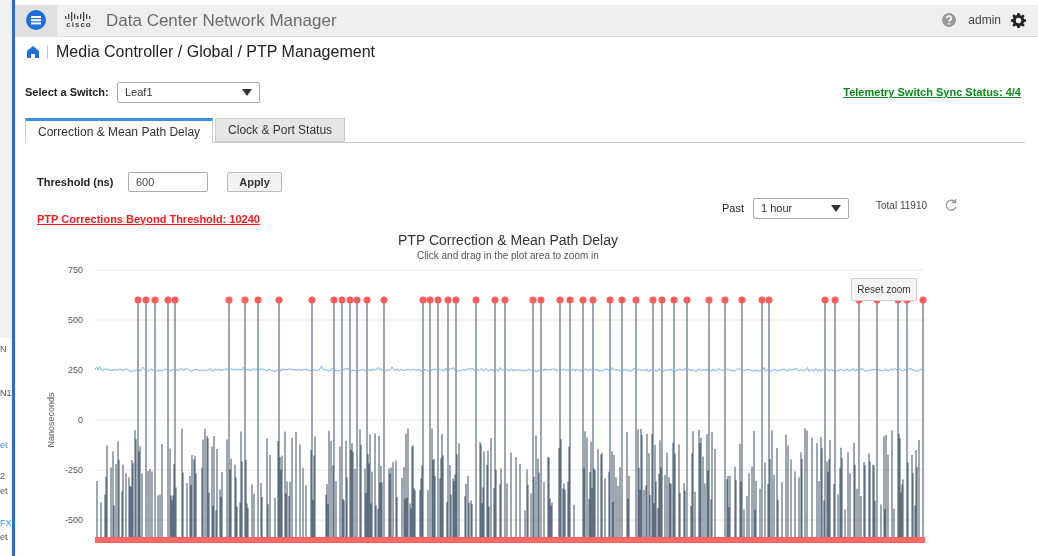  Describe the element at coordinates (36, 20) in the screenshot. I see `menu-icon` at that location.